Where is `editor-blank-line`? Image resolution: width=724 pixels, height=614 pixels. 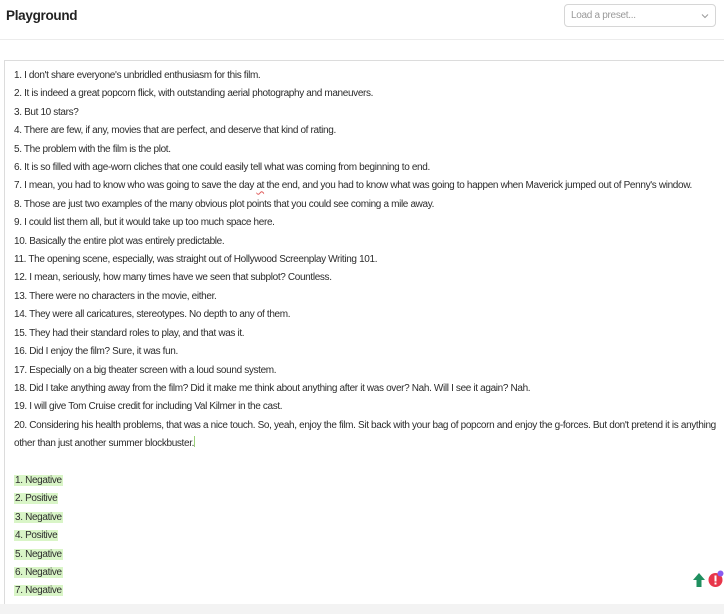
editor-blank-line is located at coordinates (367, 463).